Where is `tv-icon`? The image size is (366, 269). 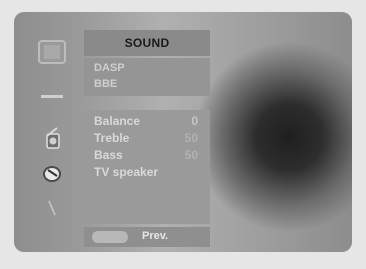 tv-icon is located at coordinates (52, 53).